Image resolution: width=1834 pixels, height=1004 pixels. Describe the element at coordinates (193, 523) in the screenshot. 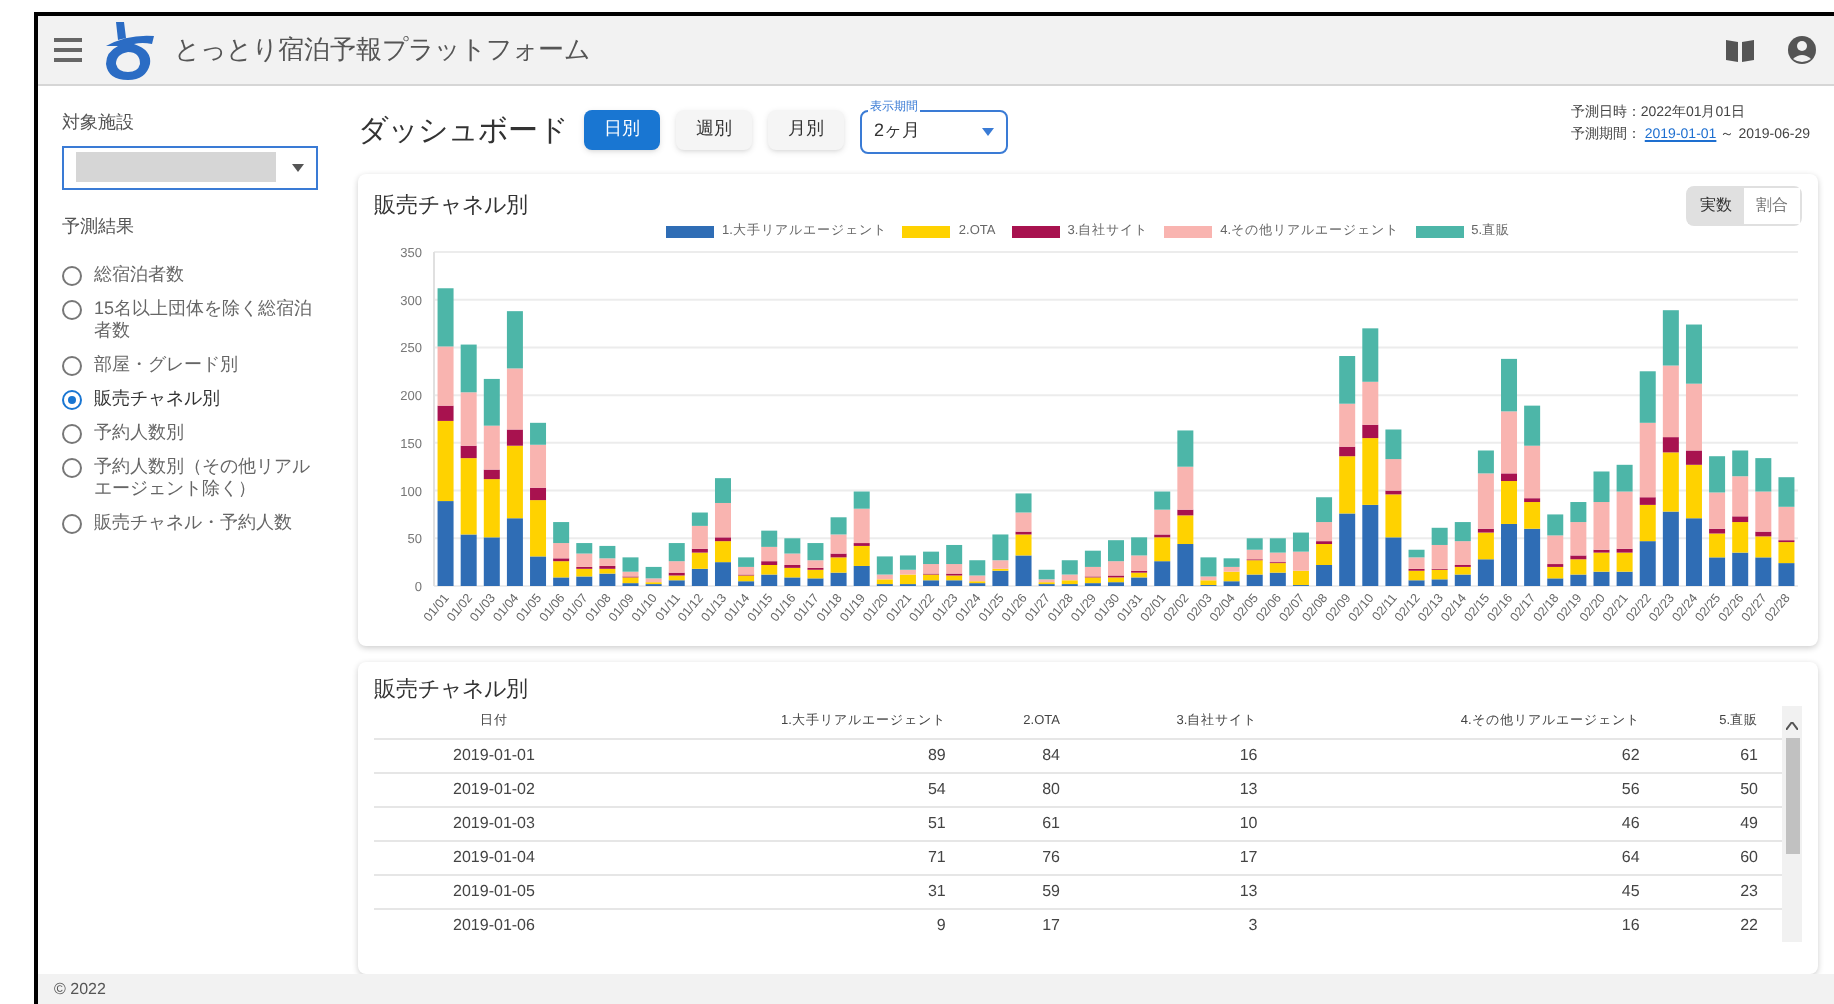

I see `radio-label: 販売チャネル・予約人数` at that location.